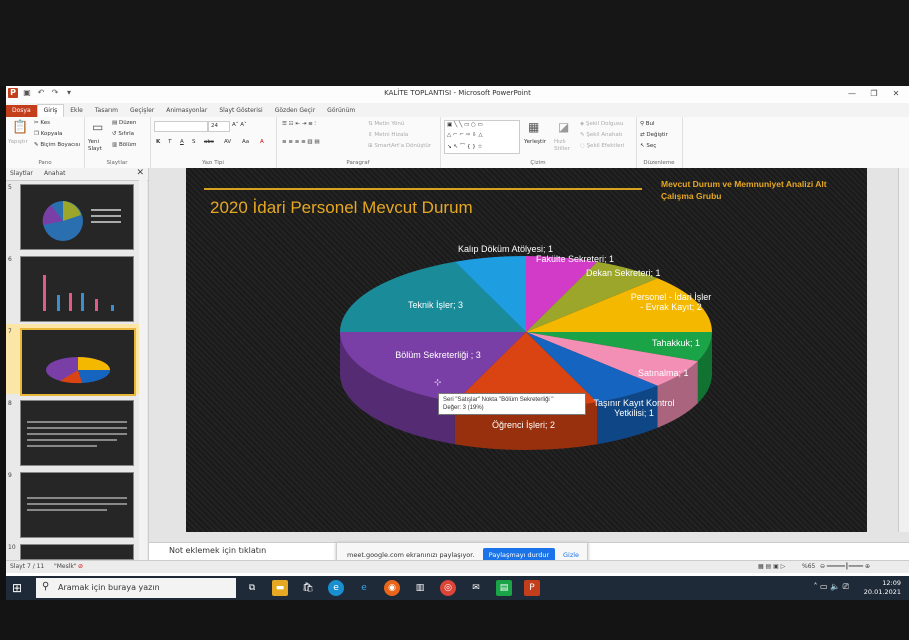 This screenshot has width=909, height=640. I want to click on tab-insert: Ekle, so click(76, 111).